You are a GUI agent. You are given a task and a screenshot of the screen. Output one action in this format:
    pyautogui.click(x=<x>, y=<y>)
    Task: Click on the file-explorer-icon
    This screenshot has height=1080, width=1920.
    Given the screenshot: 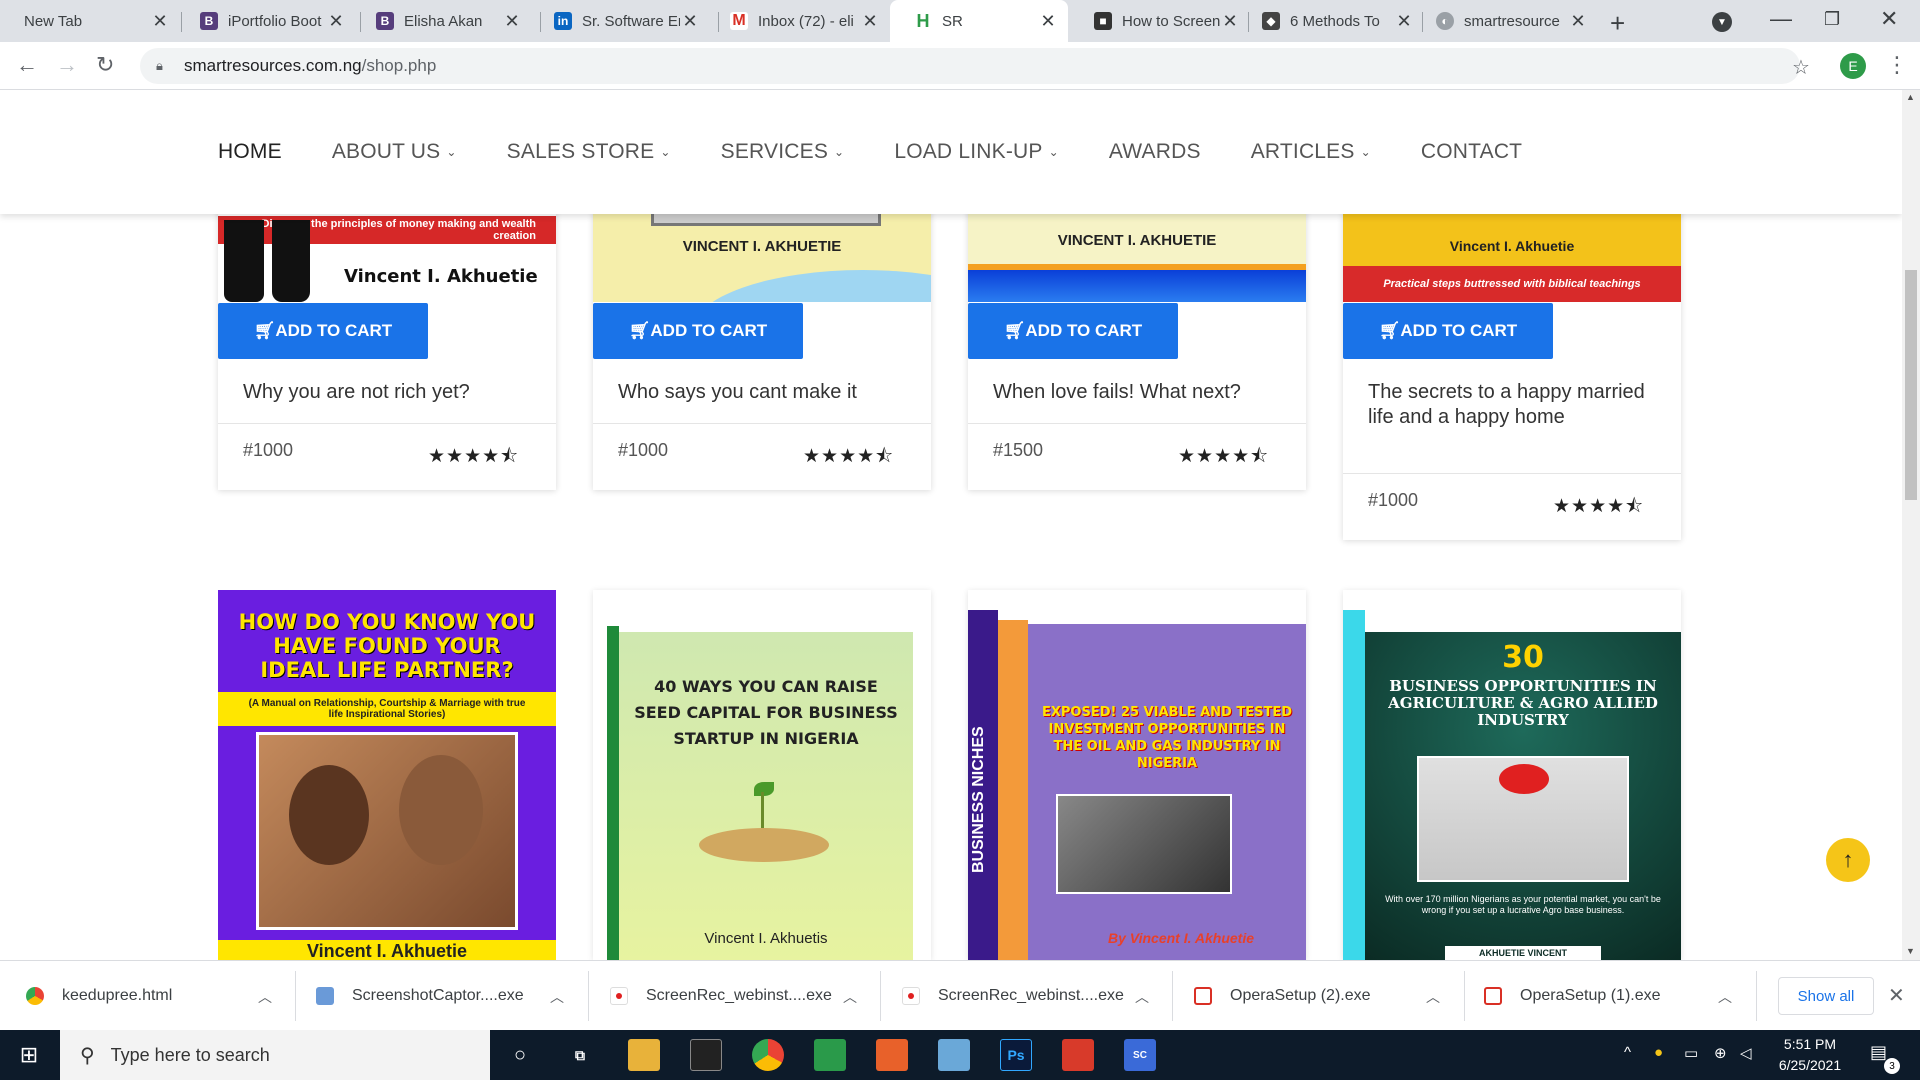 What is the action you would take?
    pyautogui.click(x=644, y=1055)
    